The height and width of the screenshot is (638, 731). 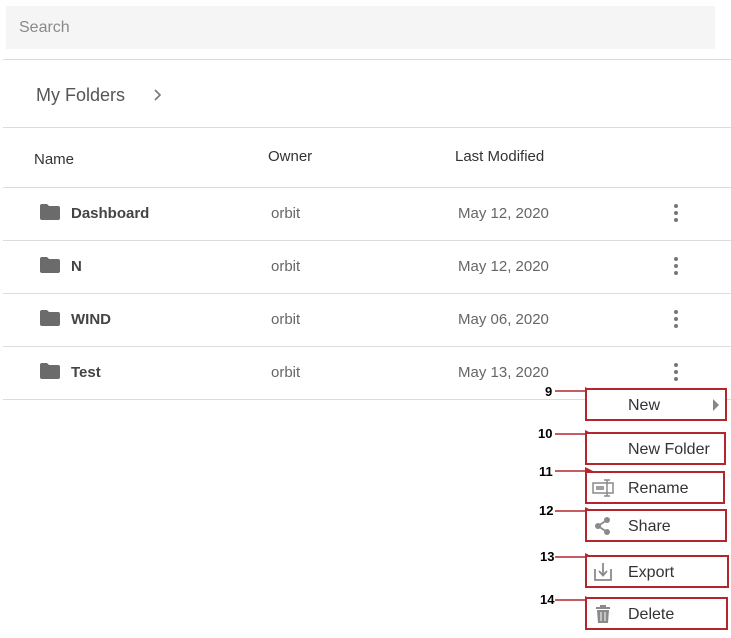 I want to click on menu-item-label: New, so click(x=644, y=405).